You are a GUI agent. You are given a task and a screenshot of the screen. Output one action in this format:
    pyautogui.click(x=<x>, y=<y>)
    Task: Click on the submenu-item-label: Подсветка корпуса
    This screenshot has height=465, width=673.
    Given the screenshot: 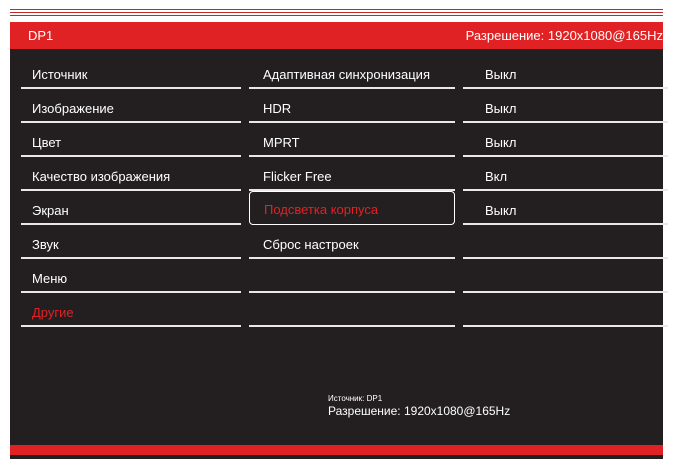 What is the action you would take?
    pyautogui.click(x=321, y=209)
    